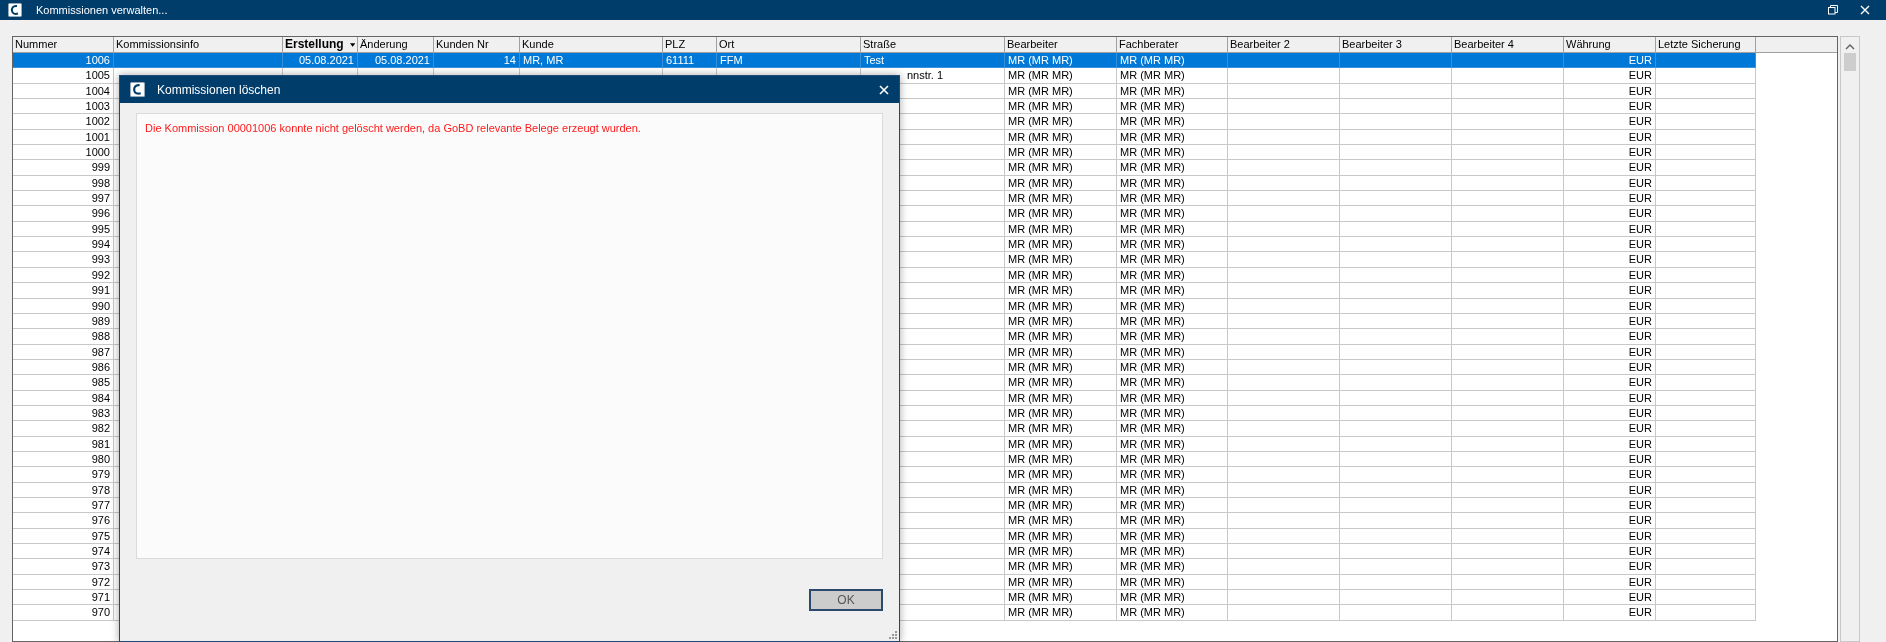 The width and height of the screenshot is (1886, 642). Describe the element at coordinates (1610, 44) in the screenshot. I see `column-header: Währung` at that location.